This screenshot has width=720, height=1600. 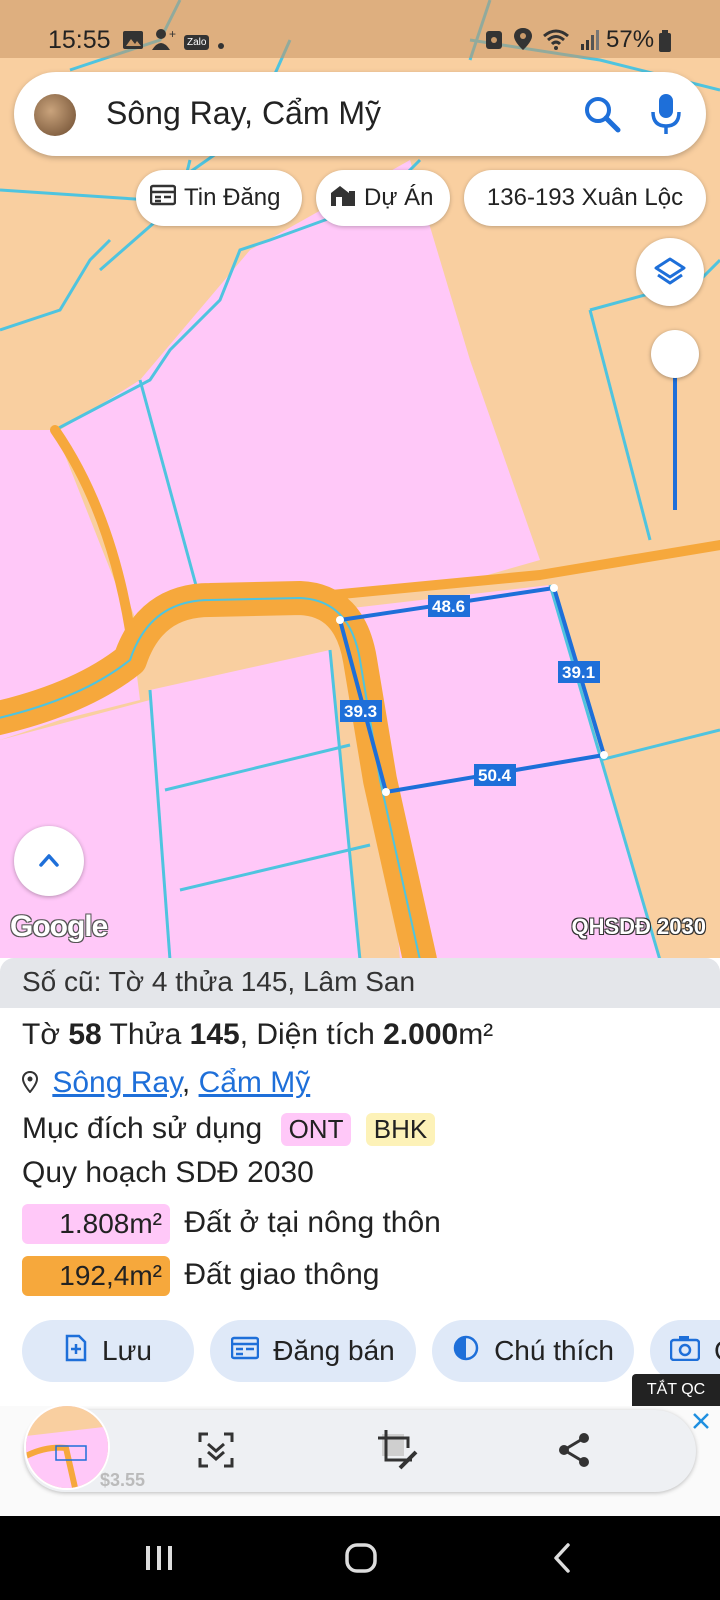 I want to click on legend-label: Chú thích, so click(x=554, y=1350).